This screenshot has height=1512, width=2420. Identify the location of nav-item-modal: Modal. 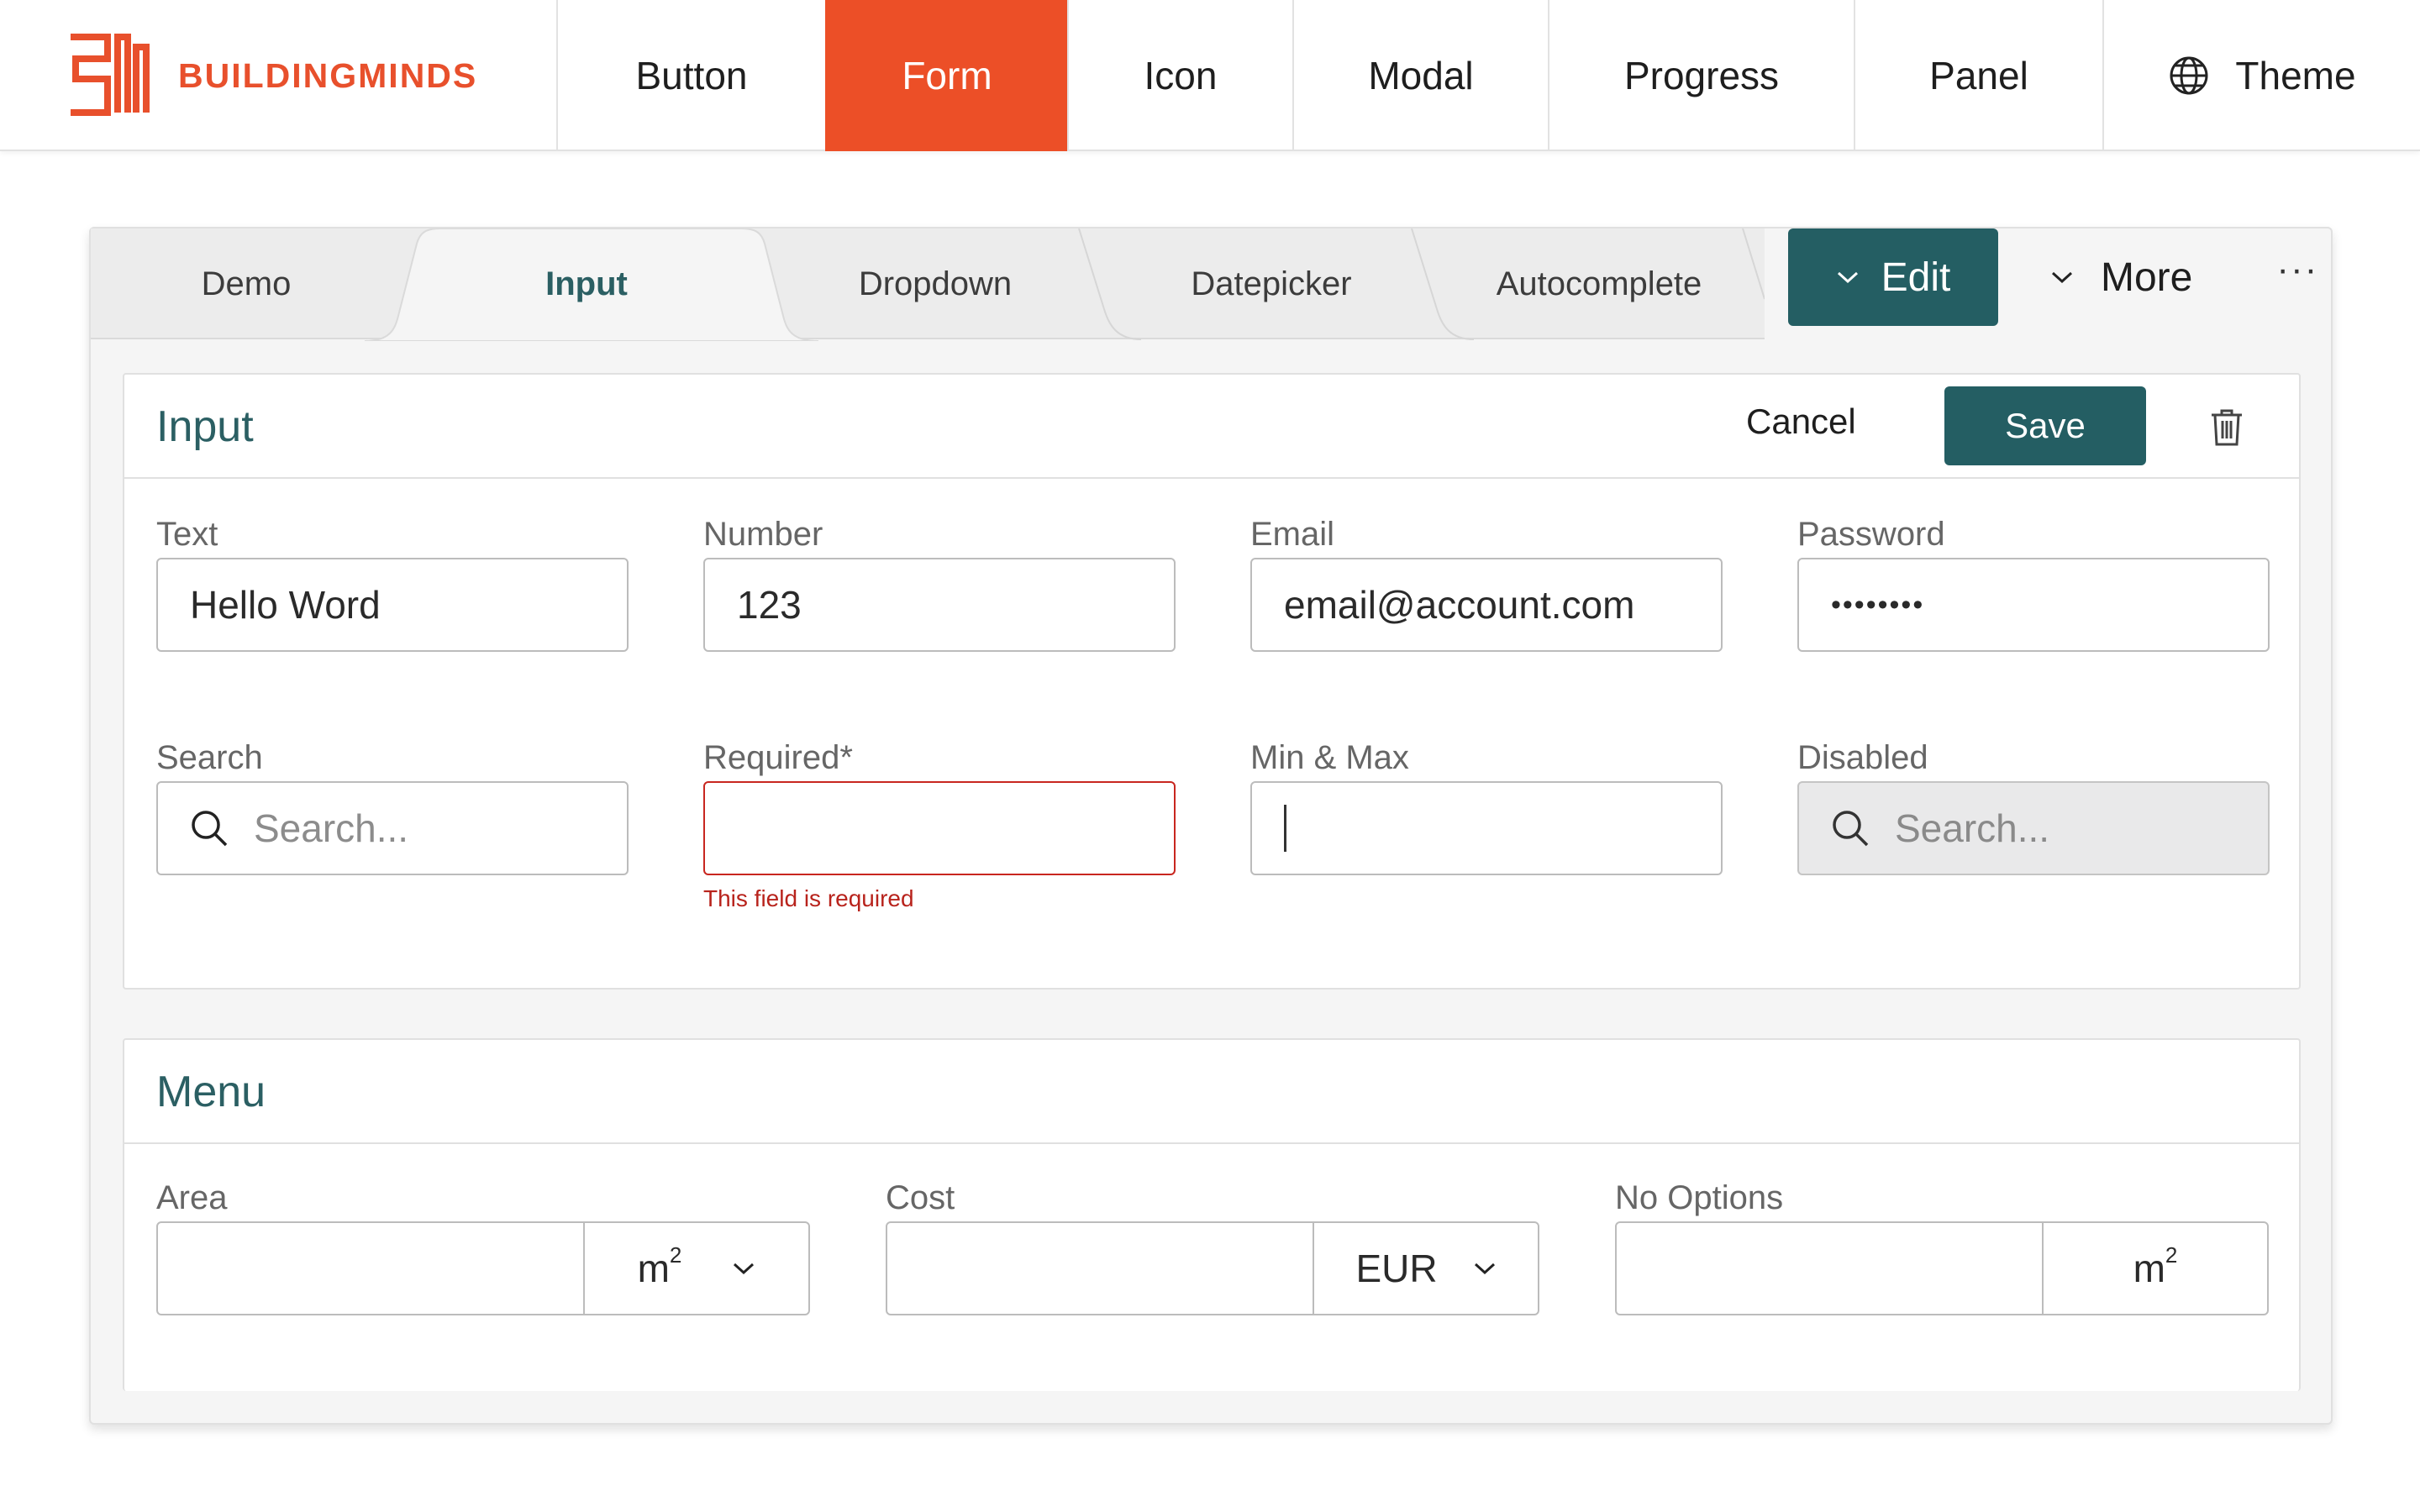
(1420, 75).